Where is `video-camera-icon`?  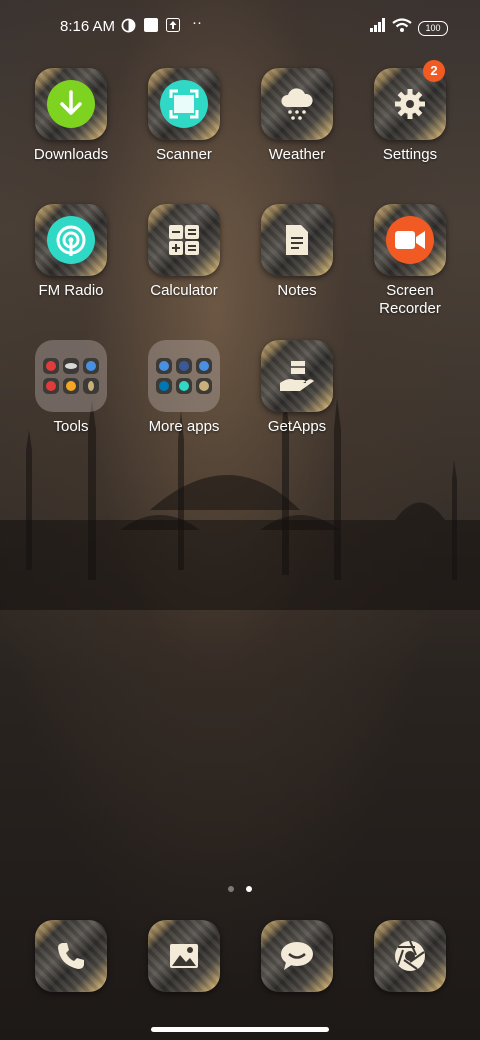
video-camera-icon is located at coordinates (410, 240).